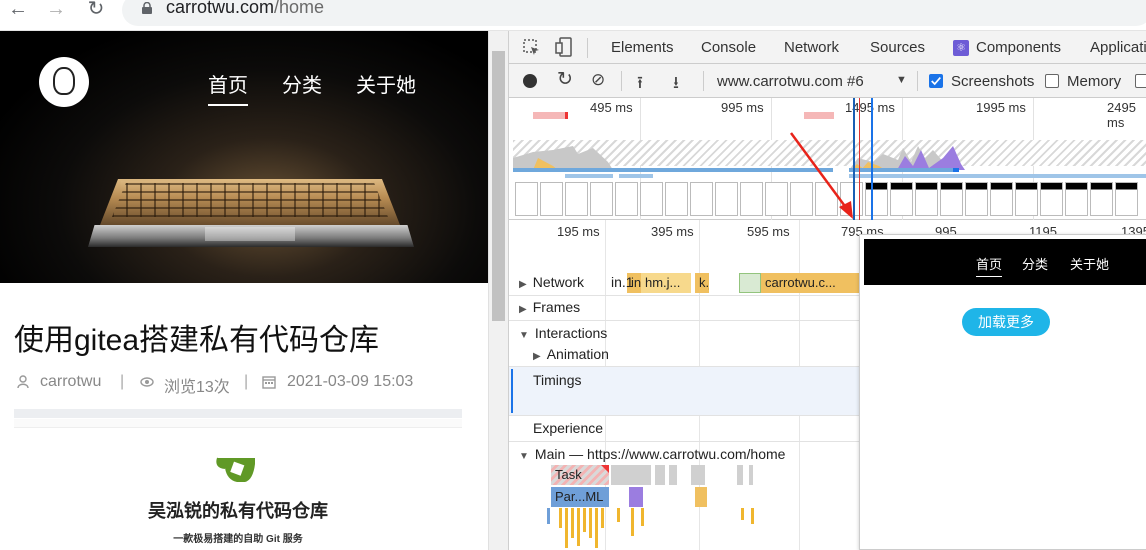 The width and height of the screenshot is (1146, 550). Describe the element at coordinates (196, 337) in the screenshot. I see `post-title: 使用gitea搭建私有代码仓库` at that location.